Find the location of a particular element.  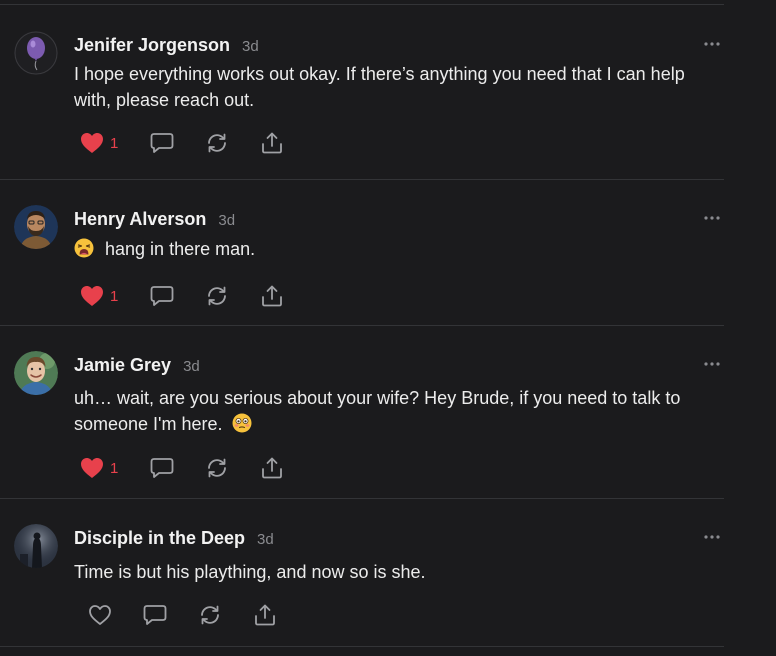

comment-text: hang in there man. is located at coordinates (180, 249).